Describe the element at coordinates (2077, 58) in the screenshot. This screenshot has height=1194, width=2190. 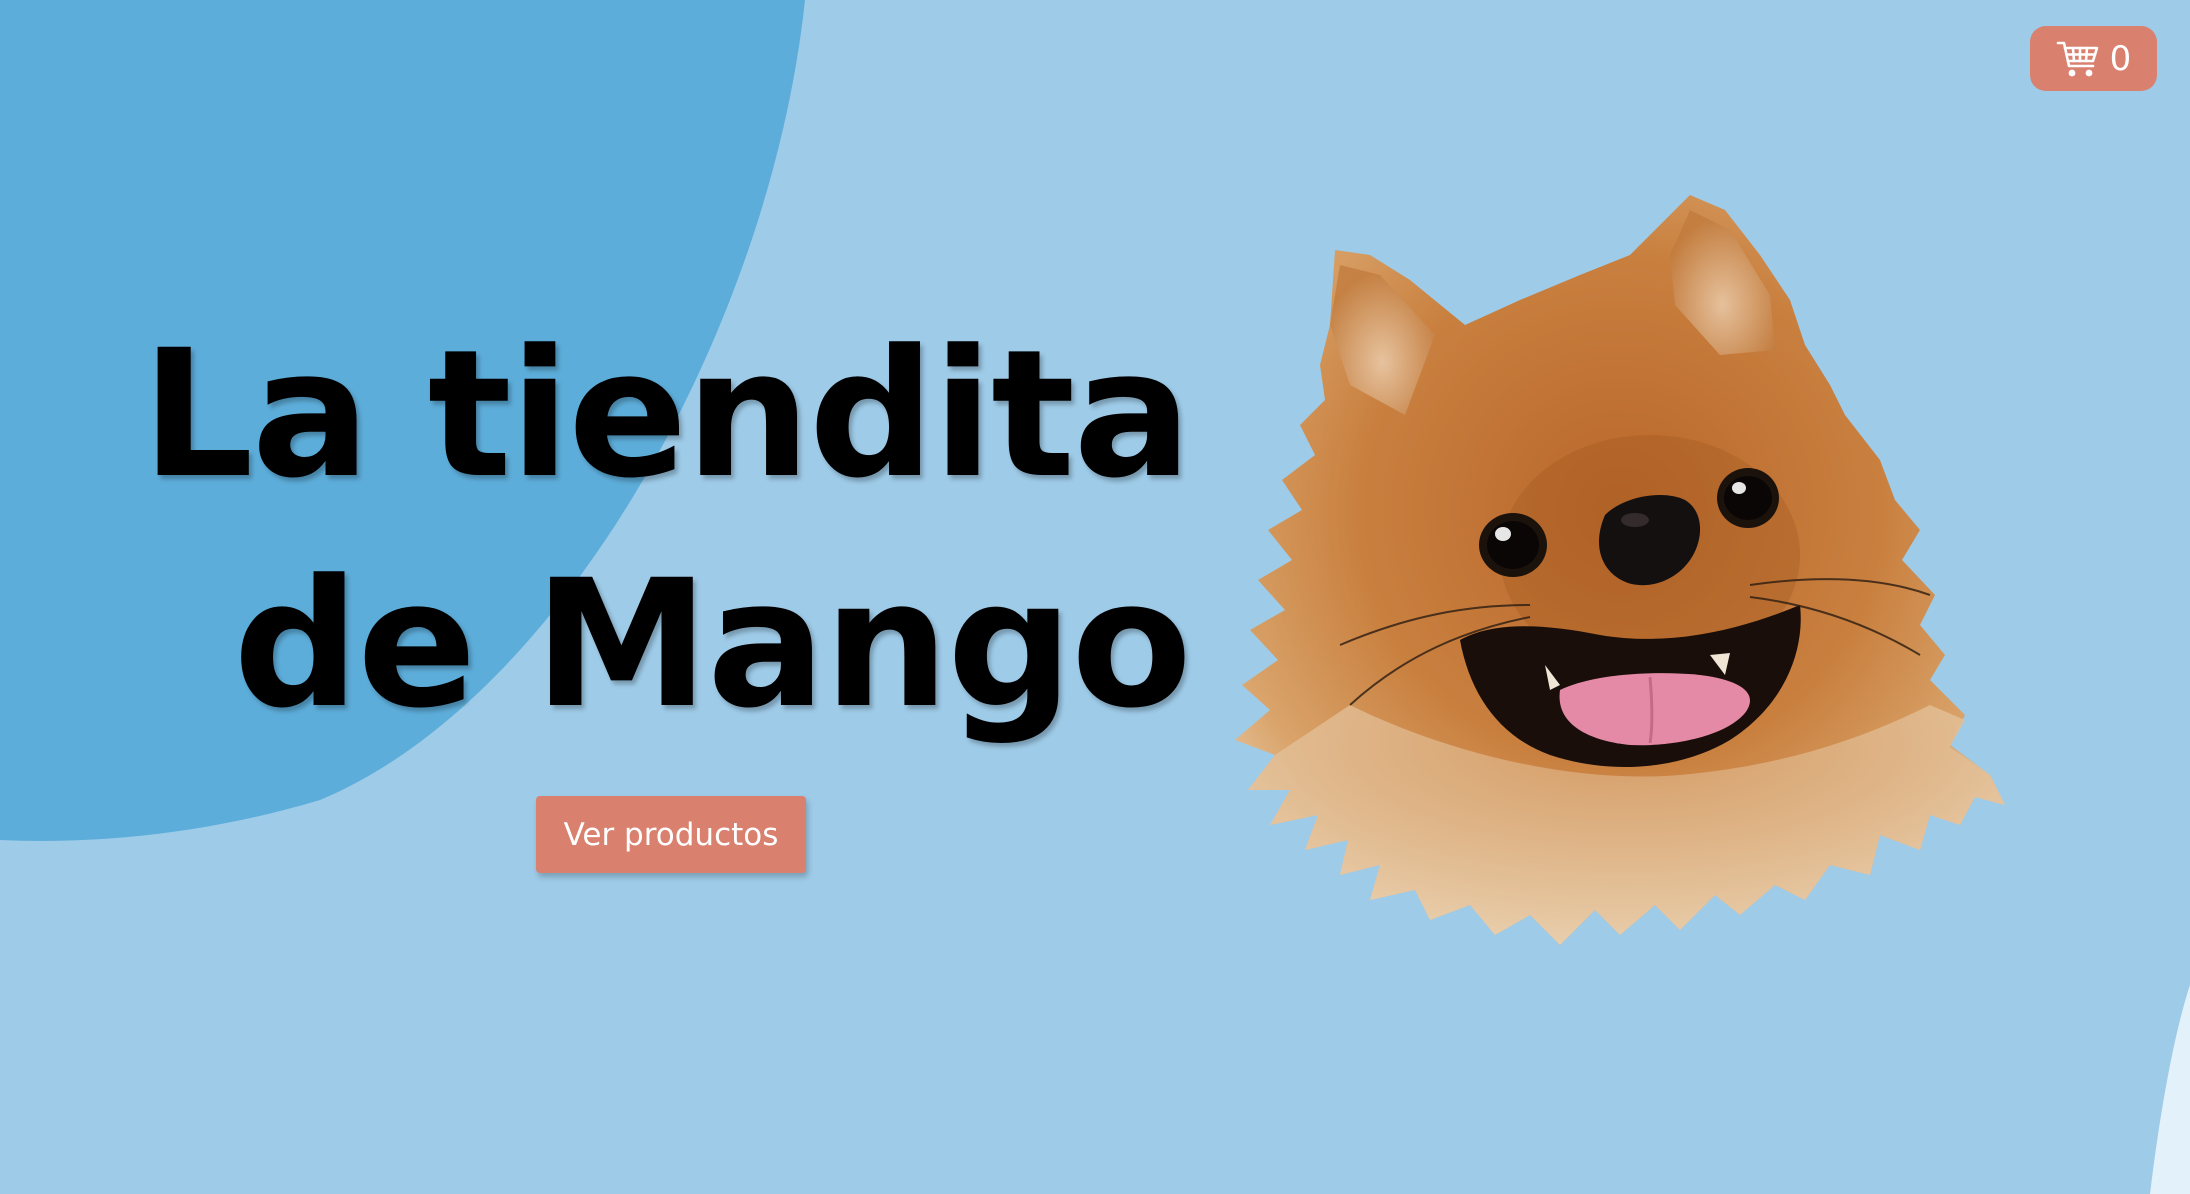
I see `shopping-cart-icon` at that location.